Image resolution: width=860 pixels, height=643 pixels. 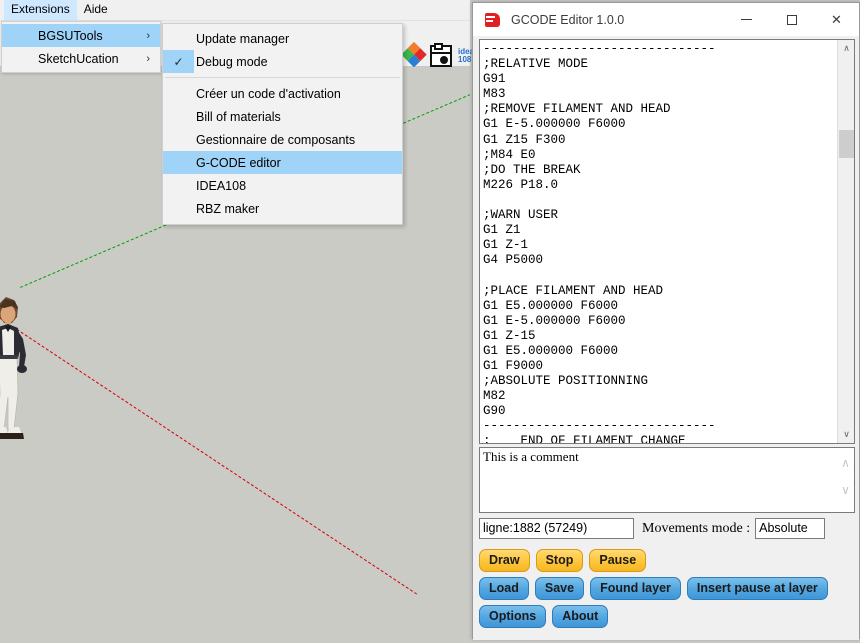 What do you see at coordinates (441, 55) in the screenshot?
I see `component-manager-icon` at bounding box center [441, 55].